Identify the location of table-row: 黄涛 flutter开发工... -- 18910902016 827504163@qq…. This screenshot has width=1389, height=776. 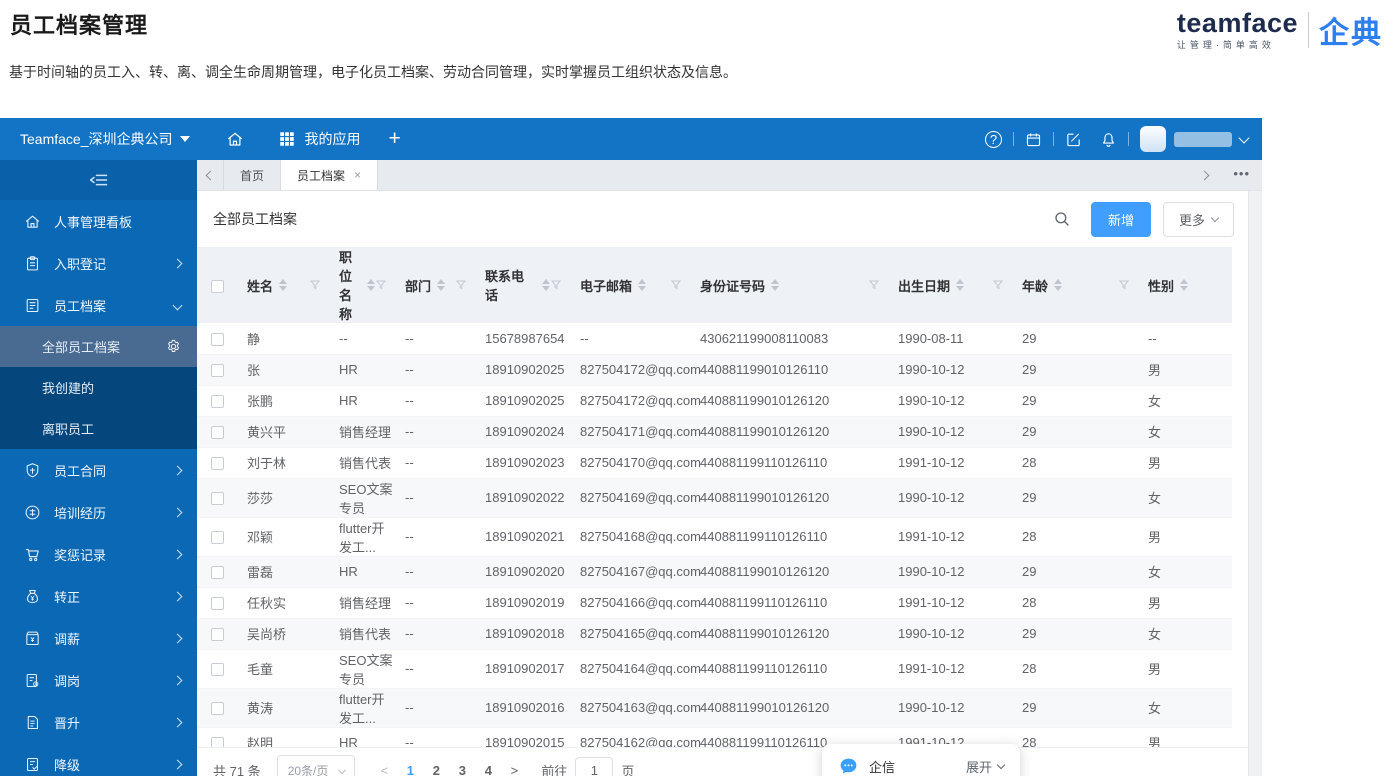
(714, 708).